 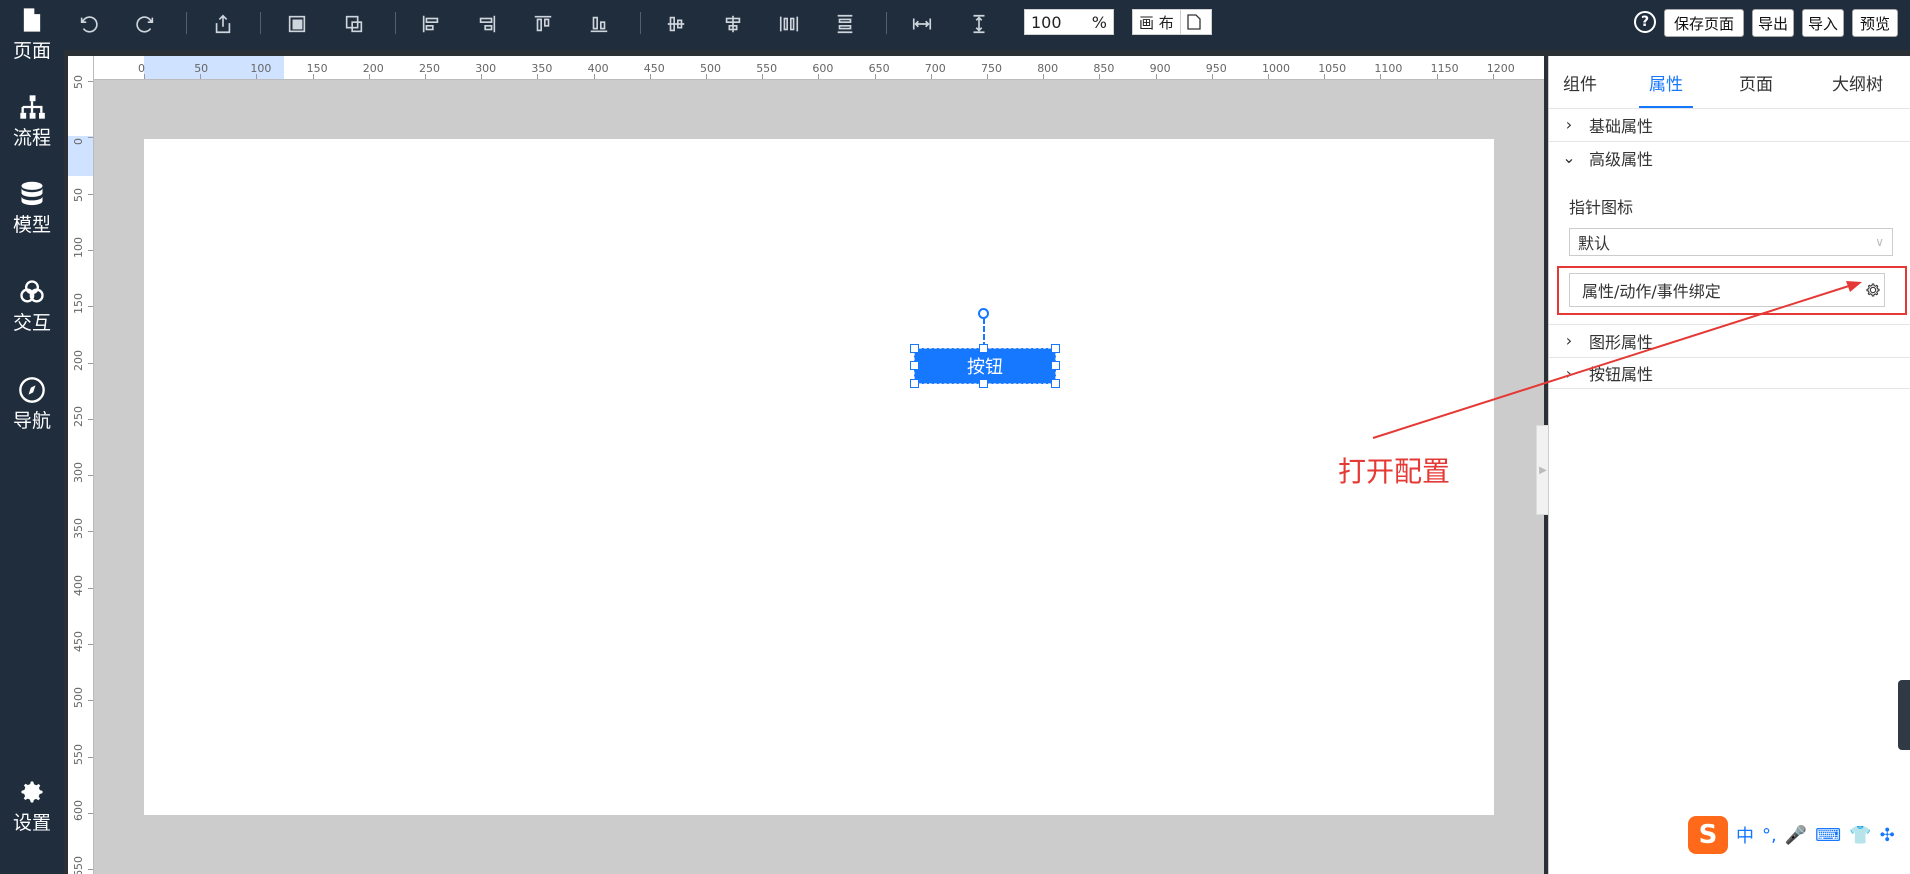 I want to click on sidebar-item-label: 导航, so click(x=31, y=421).